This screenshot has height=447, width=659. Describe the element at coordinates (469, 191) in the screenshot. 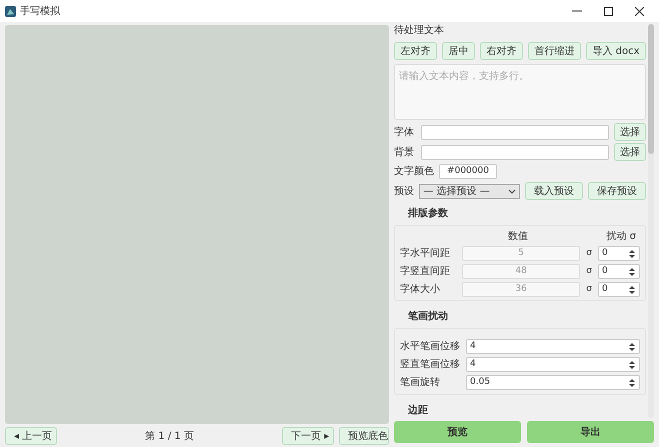

I see `preset-dropdown: — 选择预设 —` at that location.